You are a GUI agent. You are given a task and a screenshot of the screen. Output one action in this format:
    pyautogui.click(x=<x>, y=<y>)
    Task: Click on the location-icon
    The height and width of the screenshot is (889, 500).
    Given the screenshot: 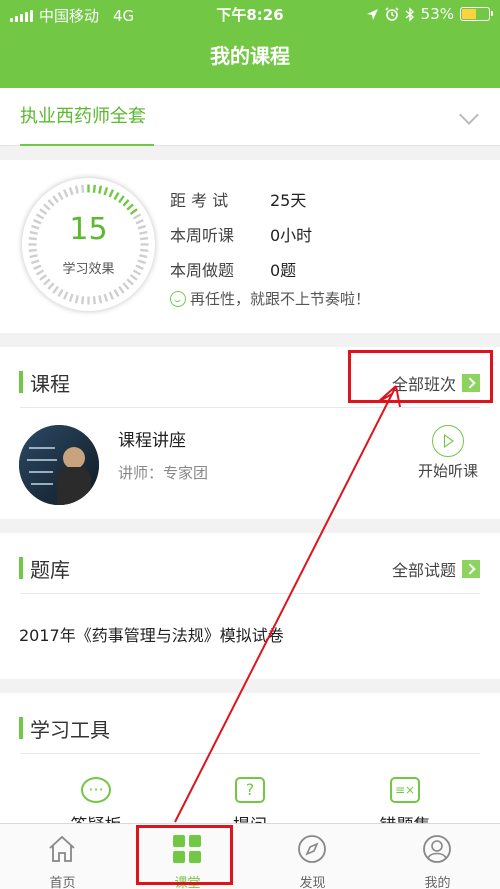 What is the action you would take?
    pyautogui.click(x=372, y=14)
    